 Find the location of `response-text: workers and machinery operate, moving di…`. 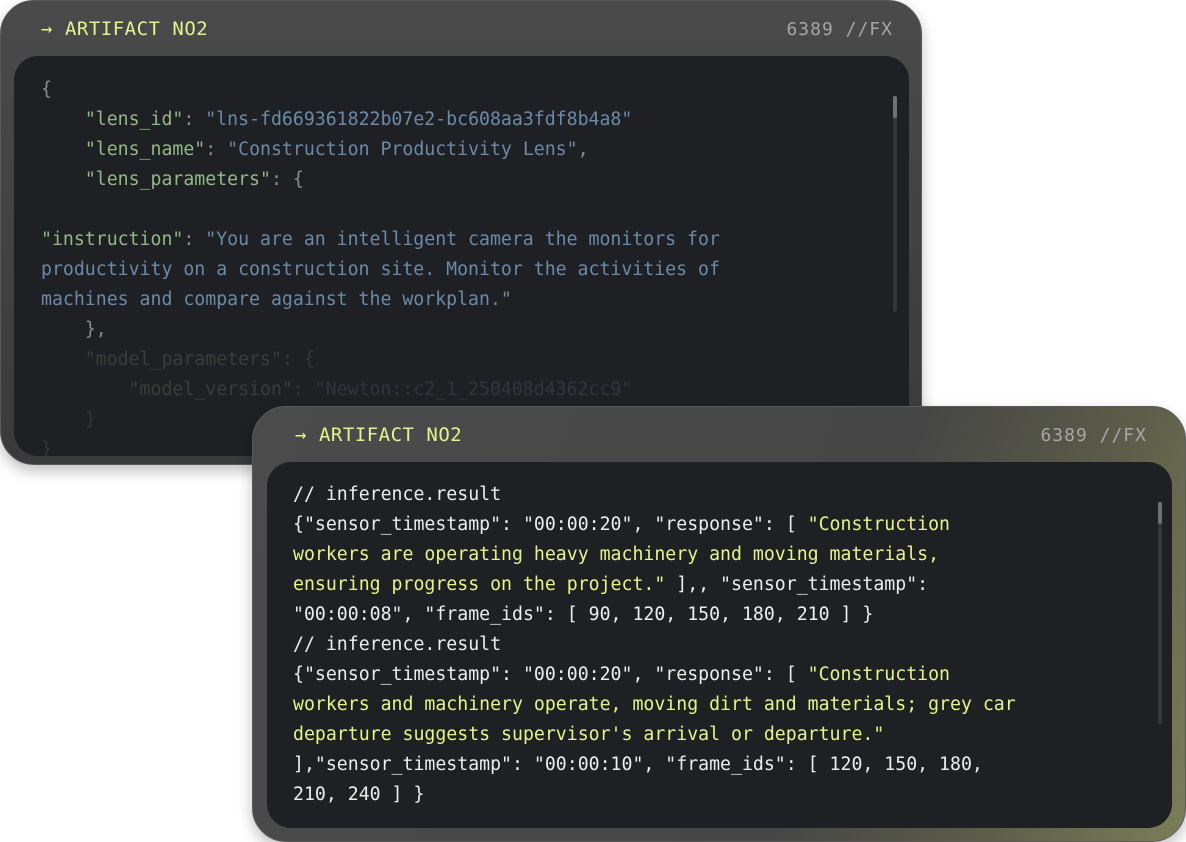

response-text: workers and machinery operate, moving di… is located at coordinates (654, 704).